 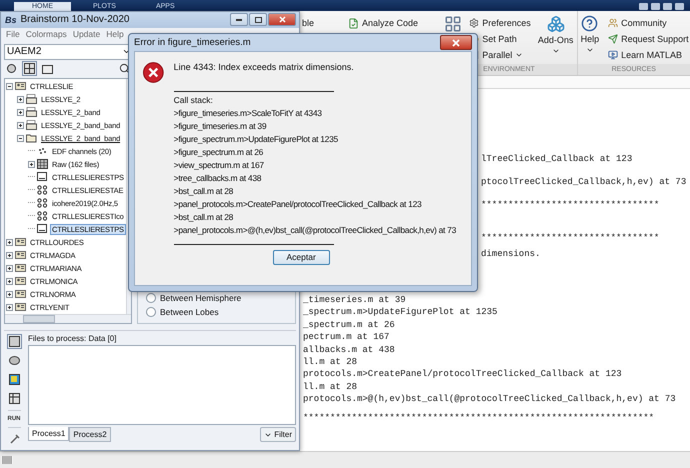 What do you see at coordinates (500, 23) in the screenshot?
I see `toolstrip-button: Preferences` at bounding box center [500, 23].